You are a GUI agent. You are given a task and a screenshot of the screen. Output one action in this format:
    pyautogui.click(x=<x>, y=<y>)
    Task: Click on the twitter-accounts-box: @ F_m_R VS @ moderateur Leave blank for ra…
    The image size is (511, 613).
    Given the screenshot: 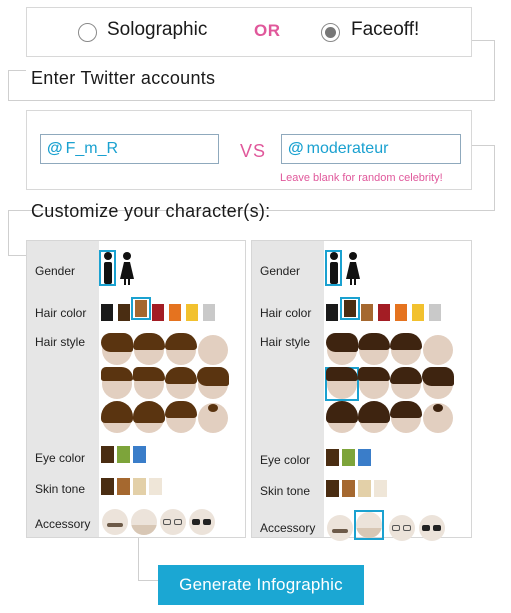 What is the action you would take?
    pyautogui.click(x=249, y=150)
    